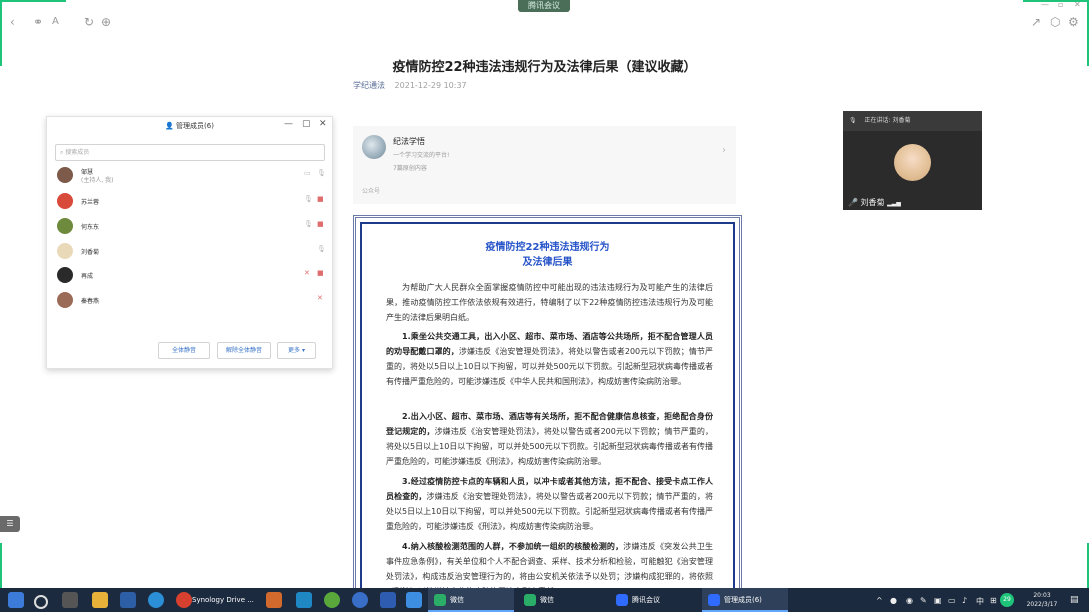  Describe the element at coordinates (938, 600) in the screenshot. I see `tray-icon: ▣` at that location.